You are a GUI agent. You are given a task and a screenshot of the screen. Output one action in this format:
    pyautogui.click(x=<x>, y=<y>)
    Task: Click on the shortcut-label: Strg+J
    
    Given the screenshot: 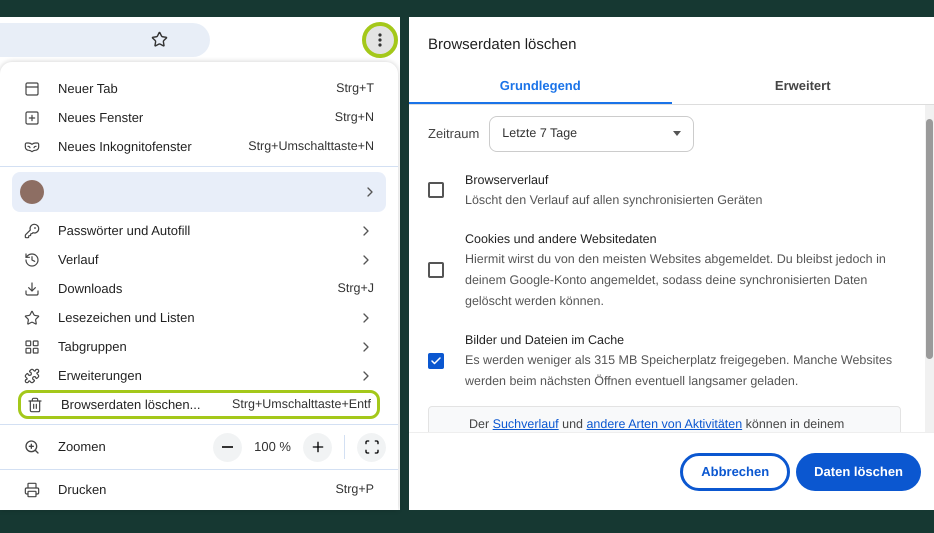 What is the action you would take?
    pyautogui.click(x=356, y=289)
    